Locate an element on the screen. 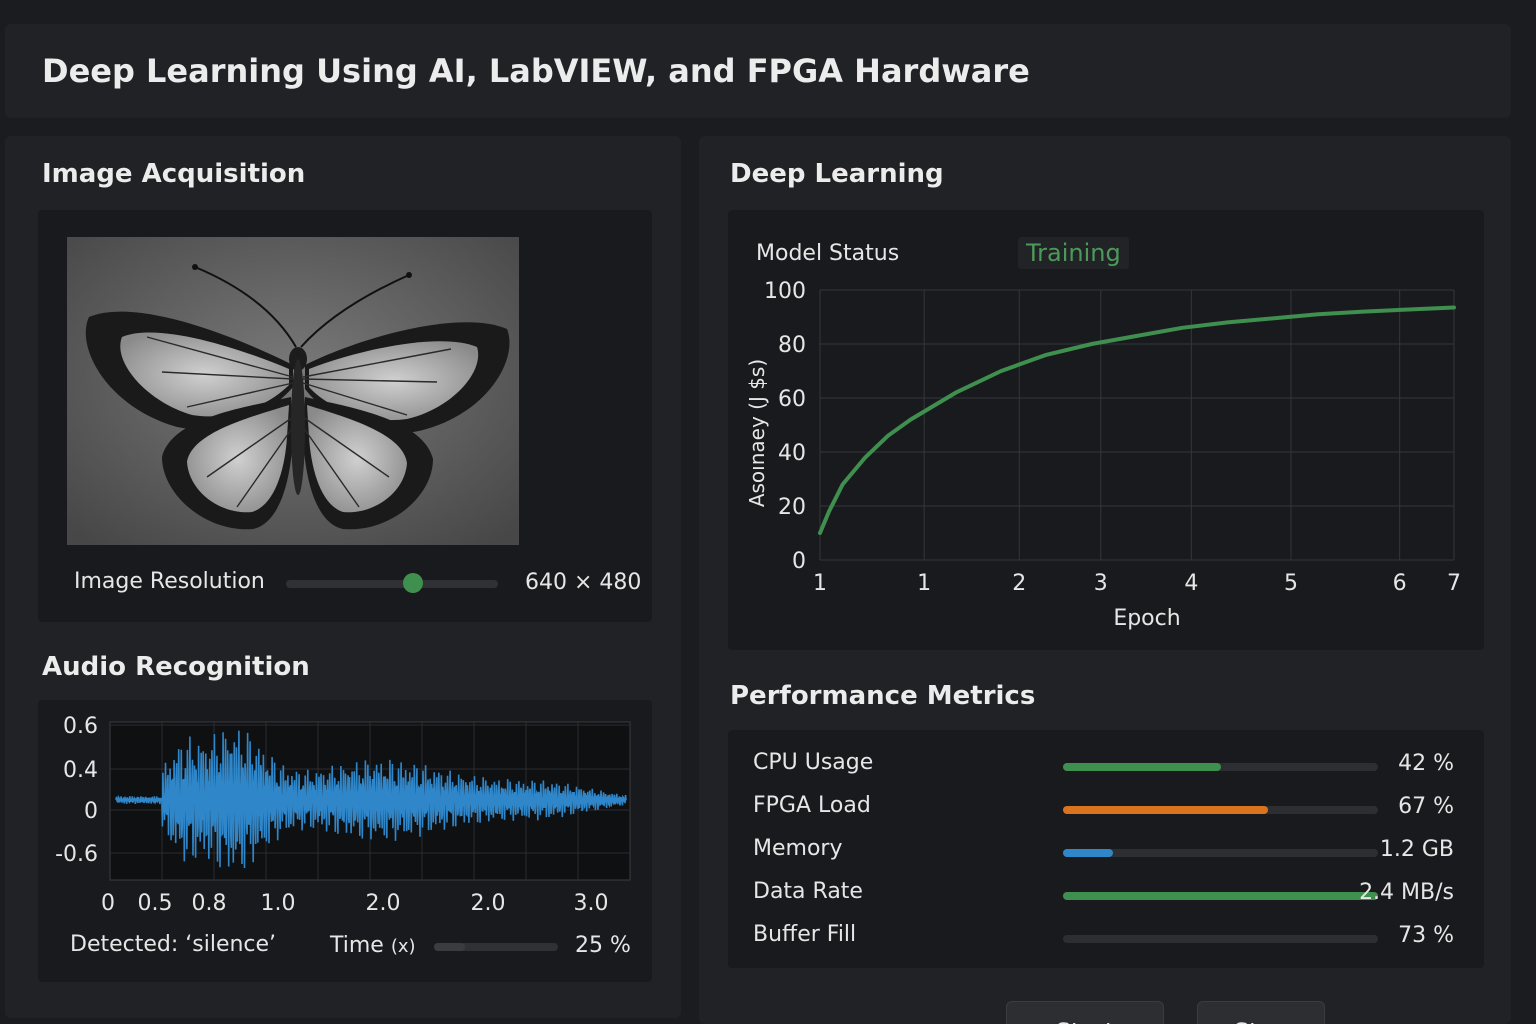 The width and height of the screenshot is (1536, 1024). time-slider-fill is located at coordinates (449, 947).